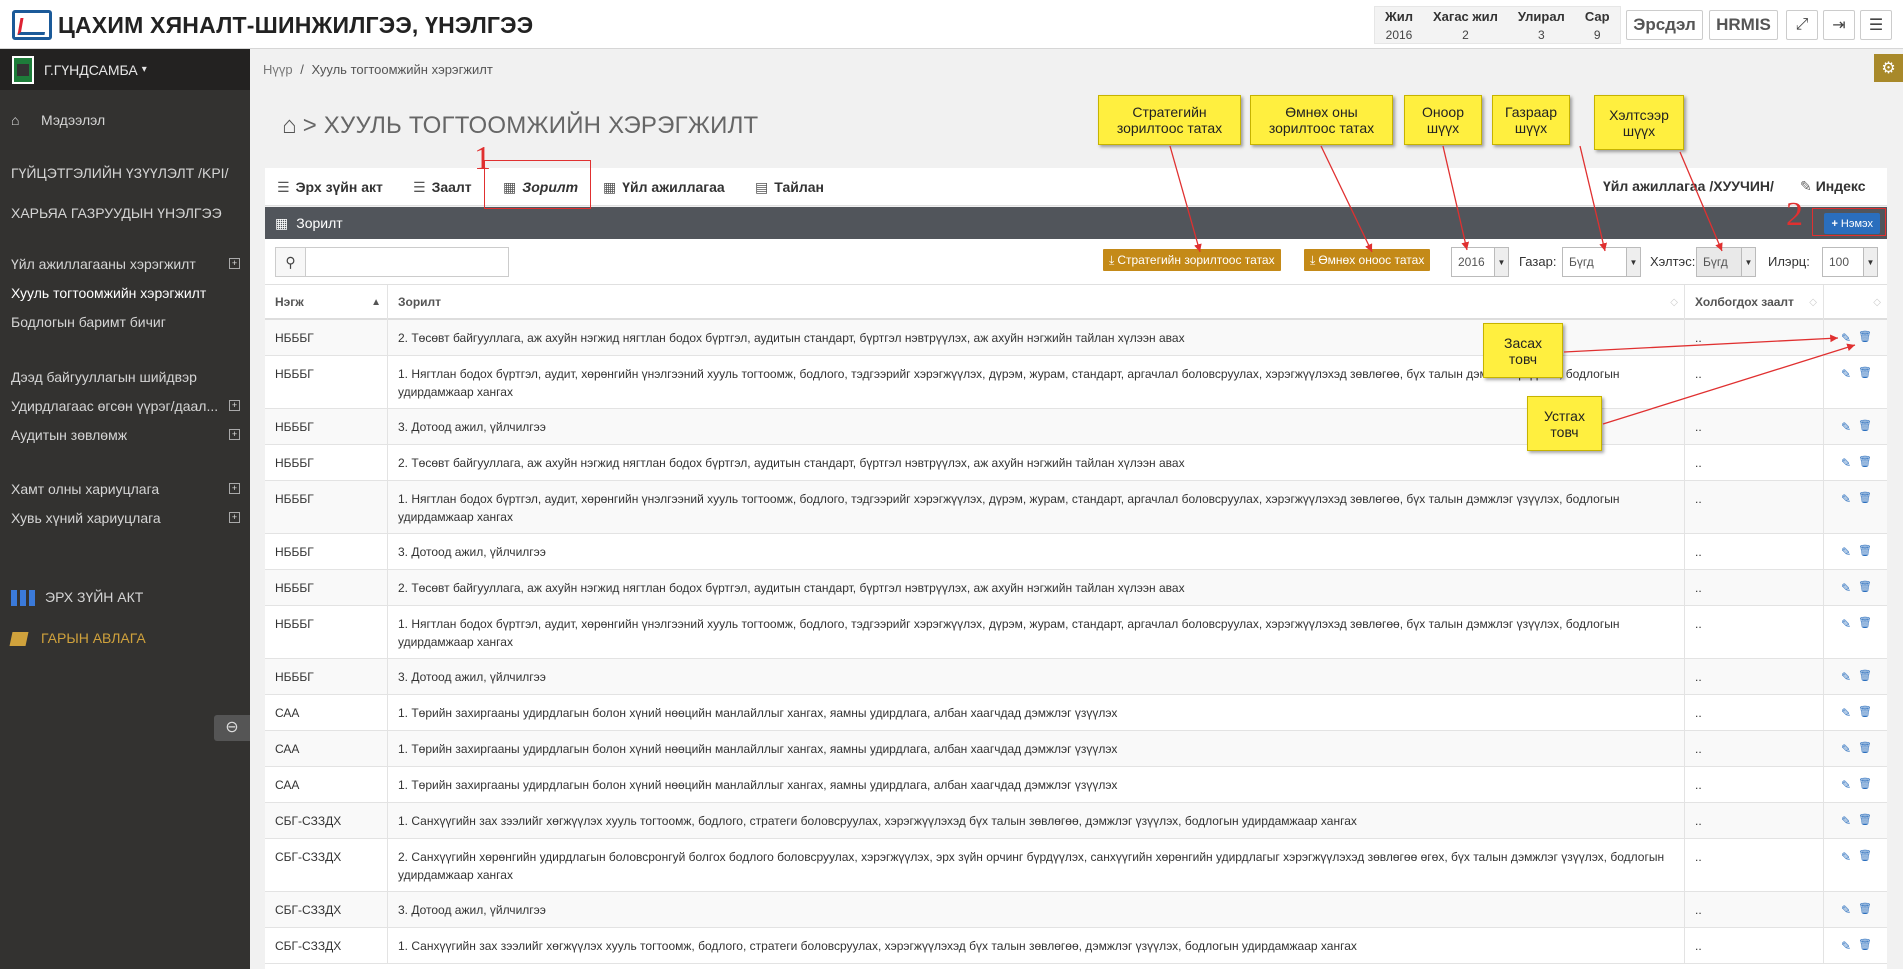  What do you see at coordinates (1850, 262) in the screenshot?
I see `page-size-select: 100 ▼` at bounding box center [1850, 262].